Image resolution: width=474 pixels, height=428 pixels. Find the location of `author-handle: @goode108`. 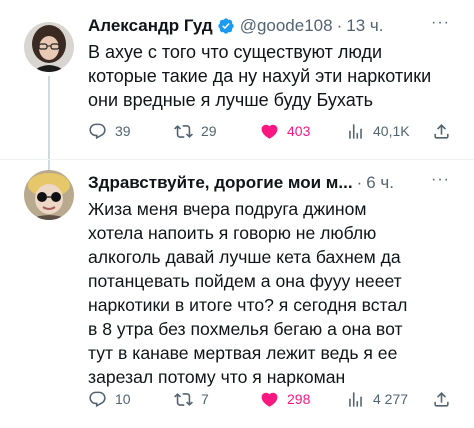

author-handle: @goode108 is located at coordinates (286, 26).